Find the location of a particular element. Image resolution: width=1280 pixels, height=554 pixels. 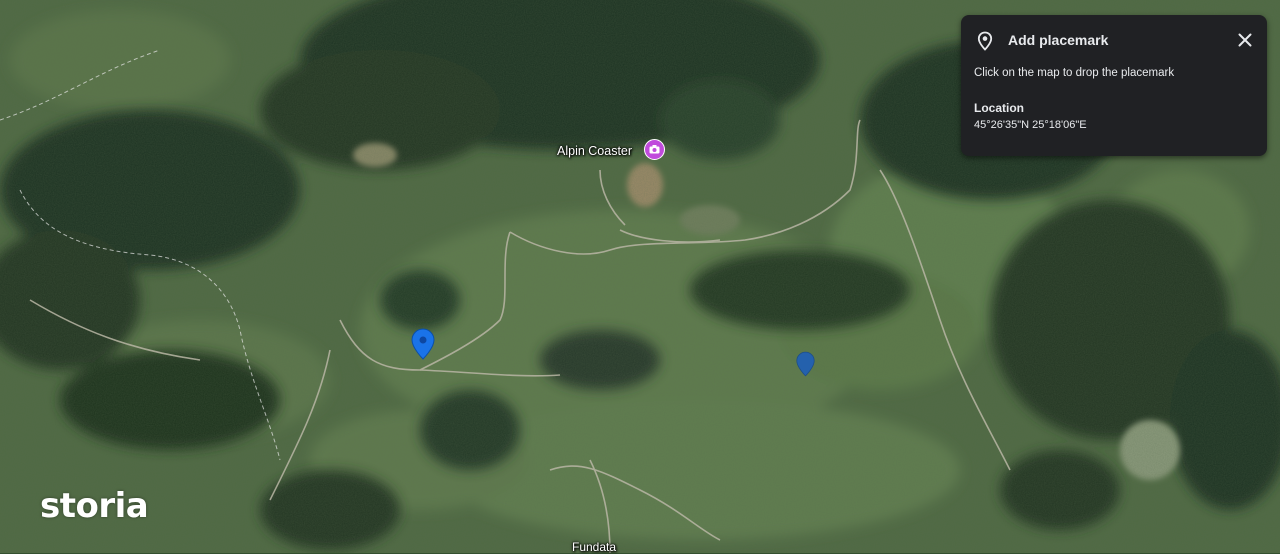

panel-instruction: Click on the map to drop the placemark is located at coordinates (1074, 73).